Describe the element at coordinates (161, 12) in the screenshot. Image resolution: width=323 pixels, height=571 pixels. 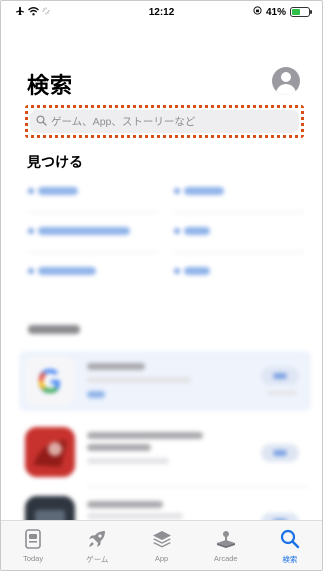
I see `status-bar: 12:12 41%` at that location.